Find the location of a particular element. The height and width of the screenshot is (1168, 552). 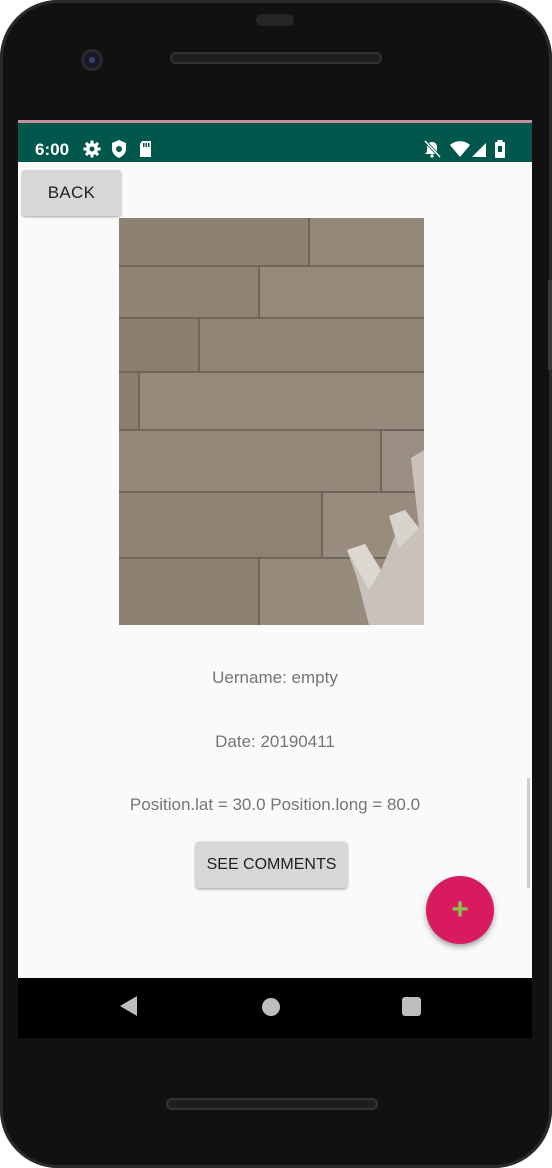

home-circle-icon is located at coordinates (271, 1007).